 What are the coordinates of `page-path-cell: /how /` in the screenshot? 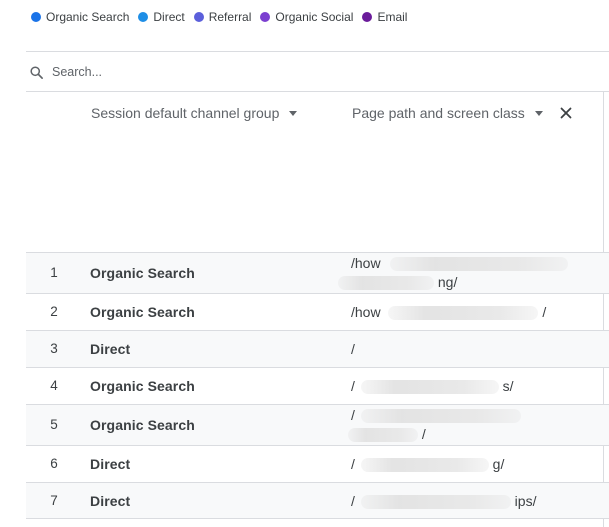 It's located at (449, 312).